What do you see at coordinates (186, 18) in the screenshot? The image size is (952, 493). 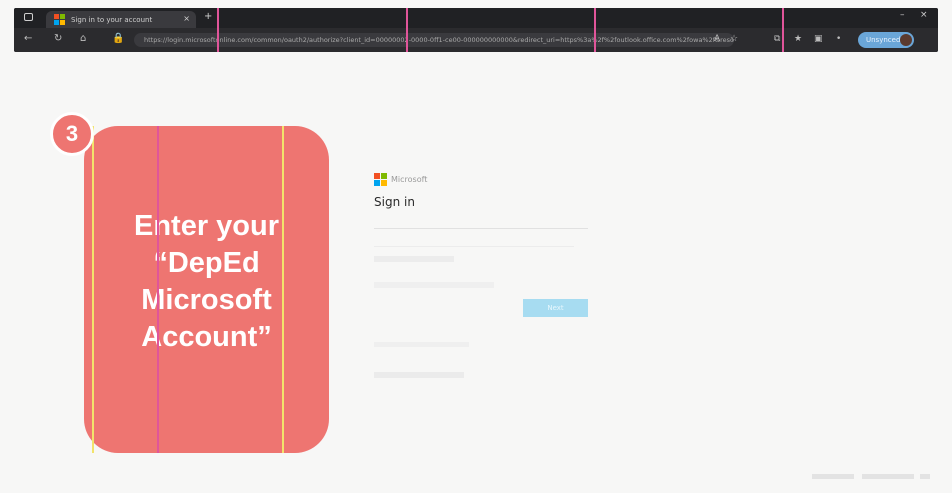 I see `tab-close-icon: ×` at bounding box center [186, 18].